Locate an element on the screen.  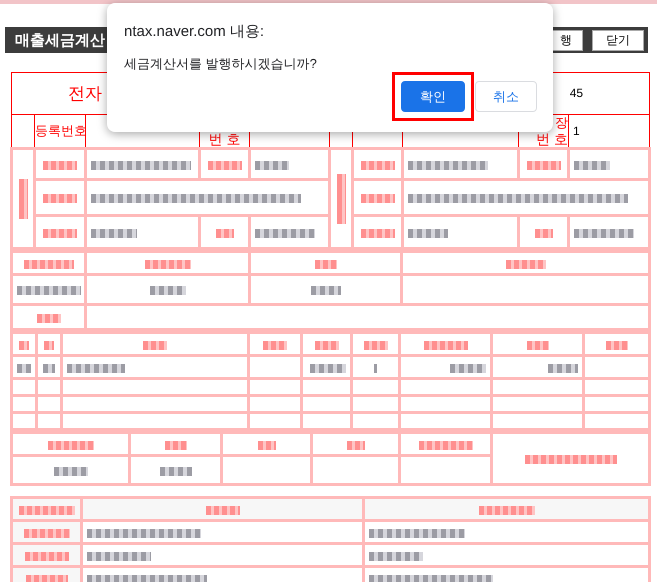
book-number: 45 is located at coordinates (577, 93).